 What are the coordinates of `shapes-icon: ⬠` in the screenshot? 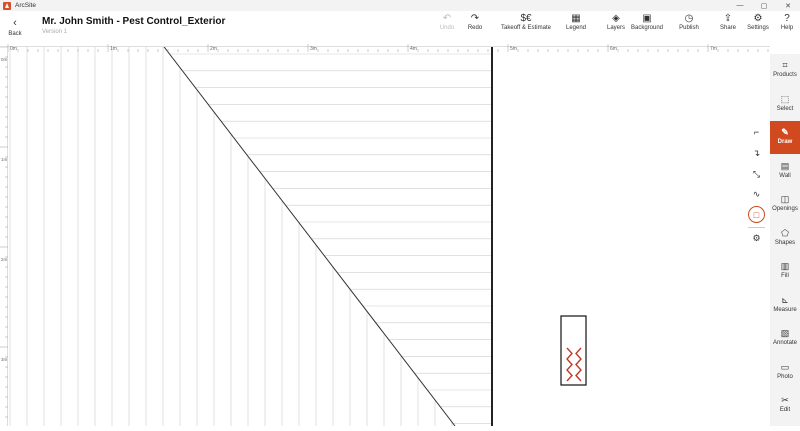 It's located at (785, 232).